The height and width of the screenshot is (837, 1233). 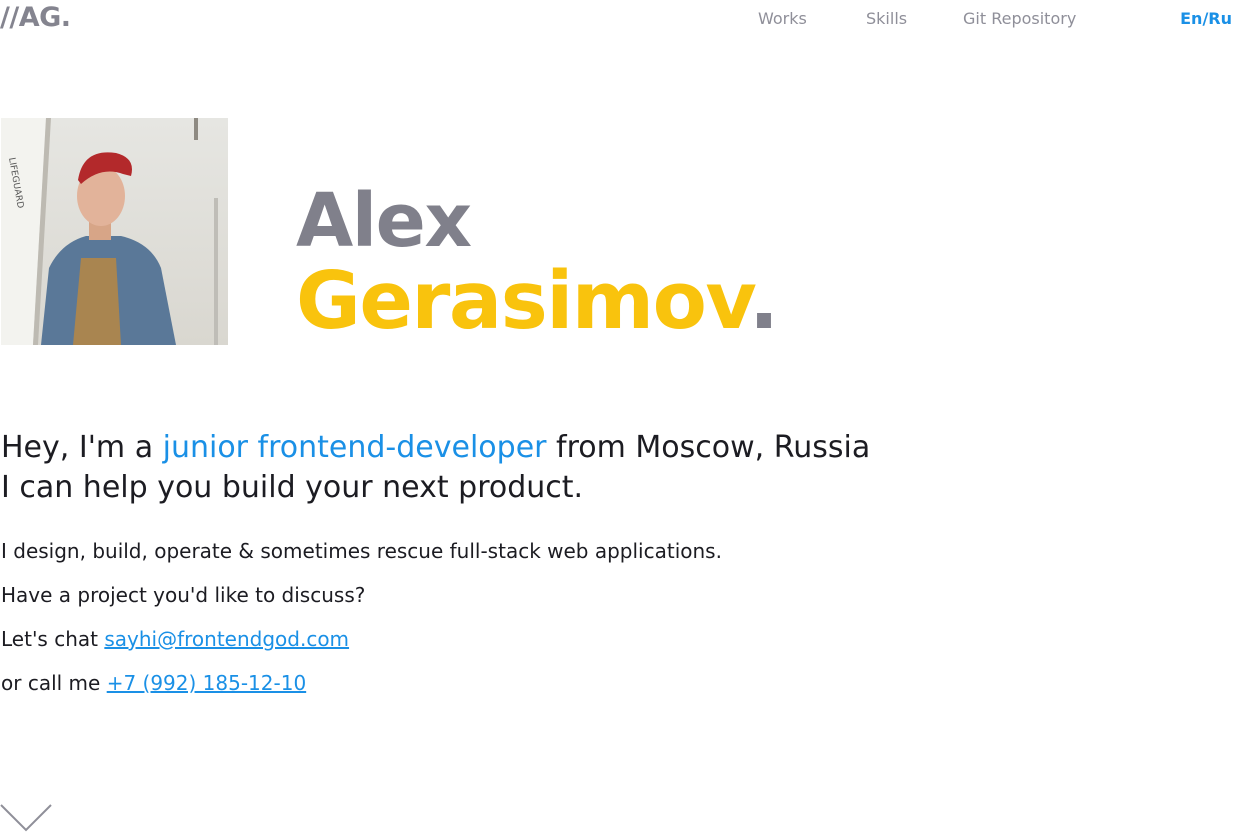 What do you see at coordinates (354, 447) in the screenshot?
I see `intro-role: junior frontend-developer` at bounding box center [354, 447].